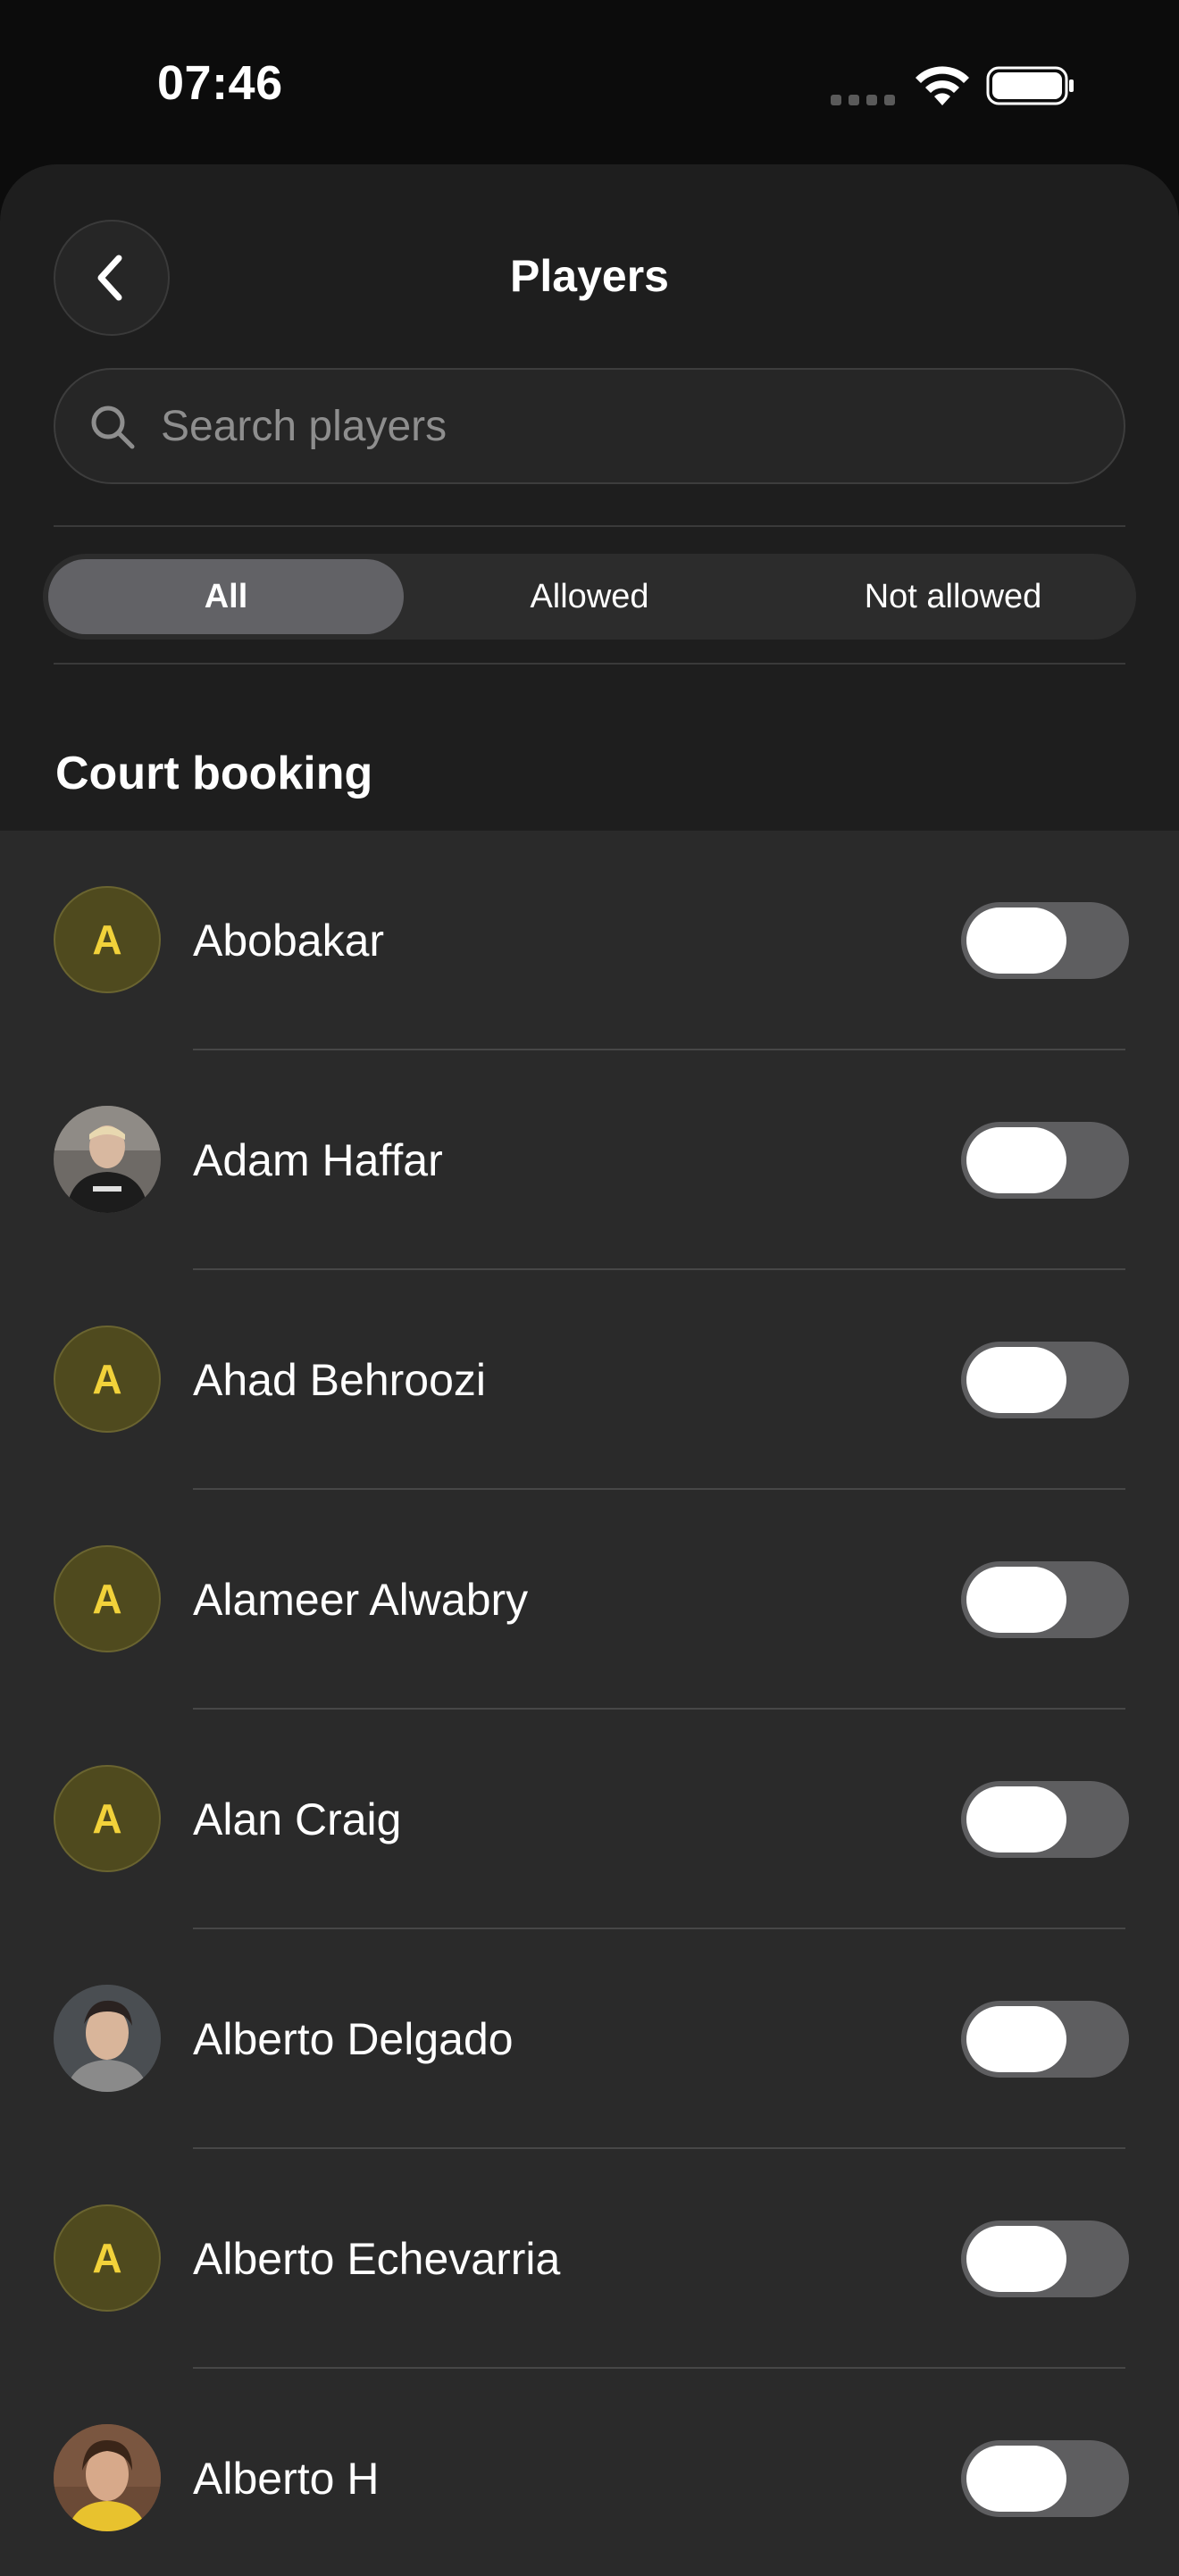 This screenshot has height=2576, width=1179. What do you see at coordinates (589, 1160) in the screenshot?
I see `player-row: Adam Haffar` at bounding box center [589, 1160].